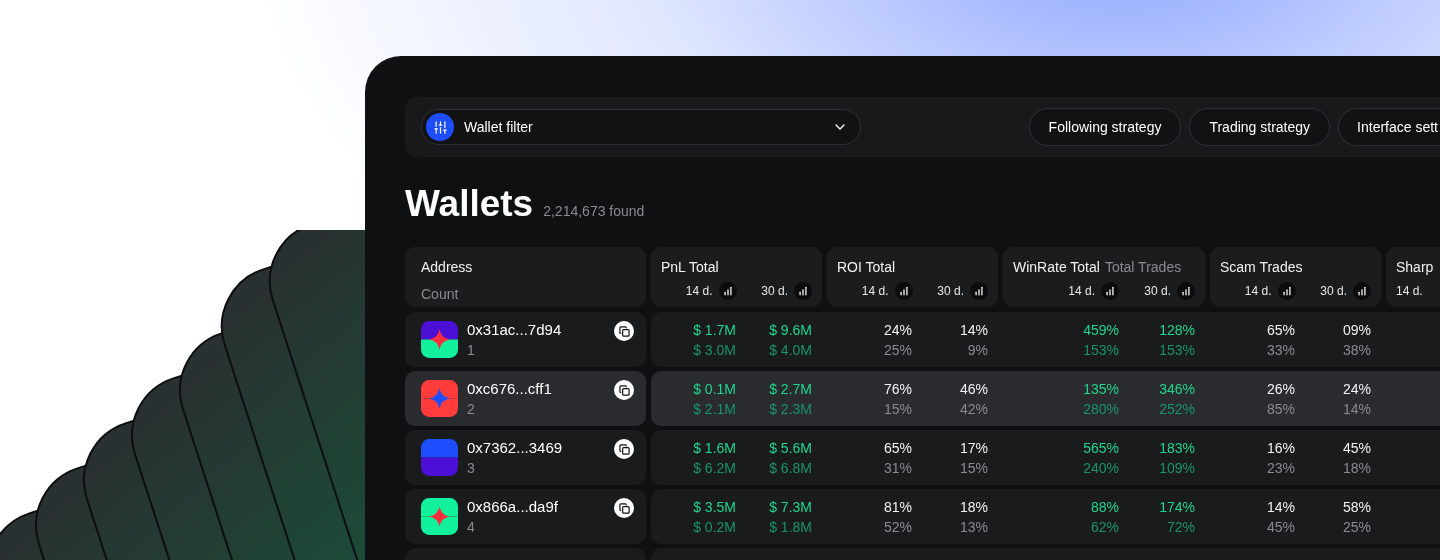 Image resolution: width=1440 pixels, height=560 pixels. What do you see at coordinates (897, 507) in the screenshot?
I see `metric-value: 81%` at bounding box center [897, 507].